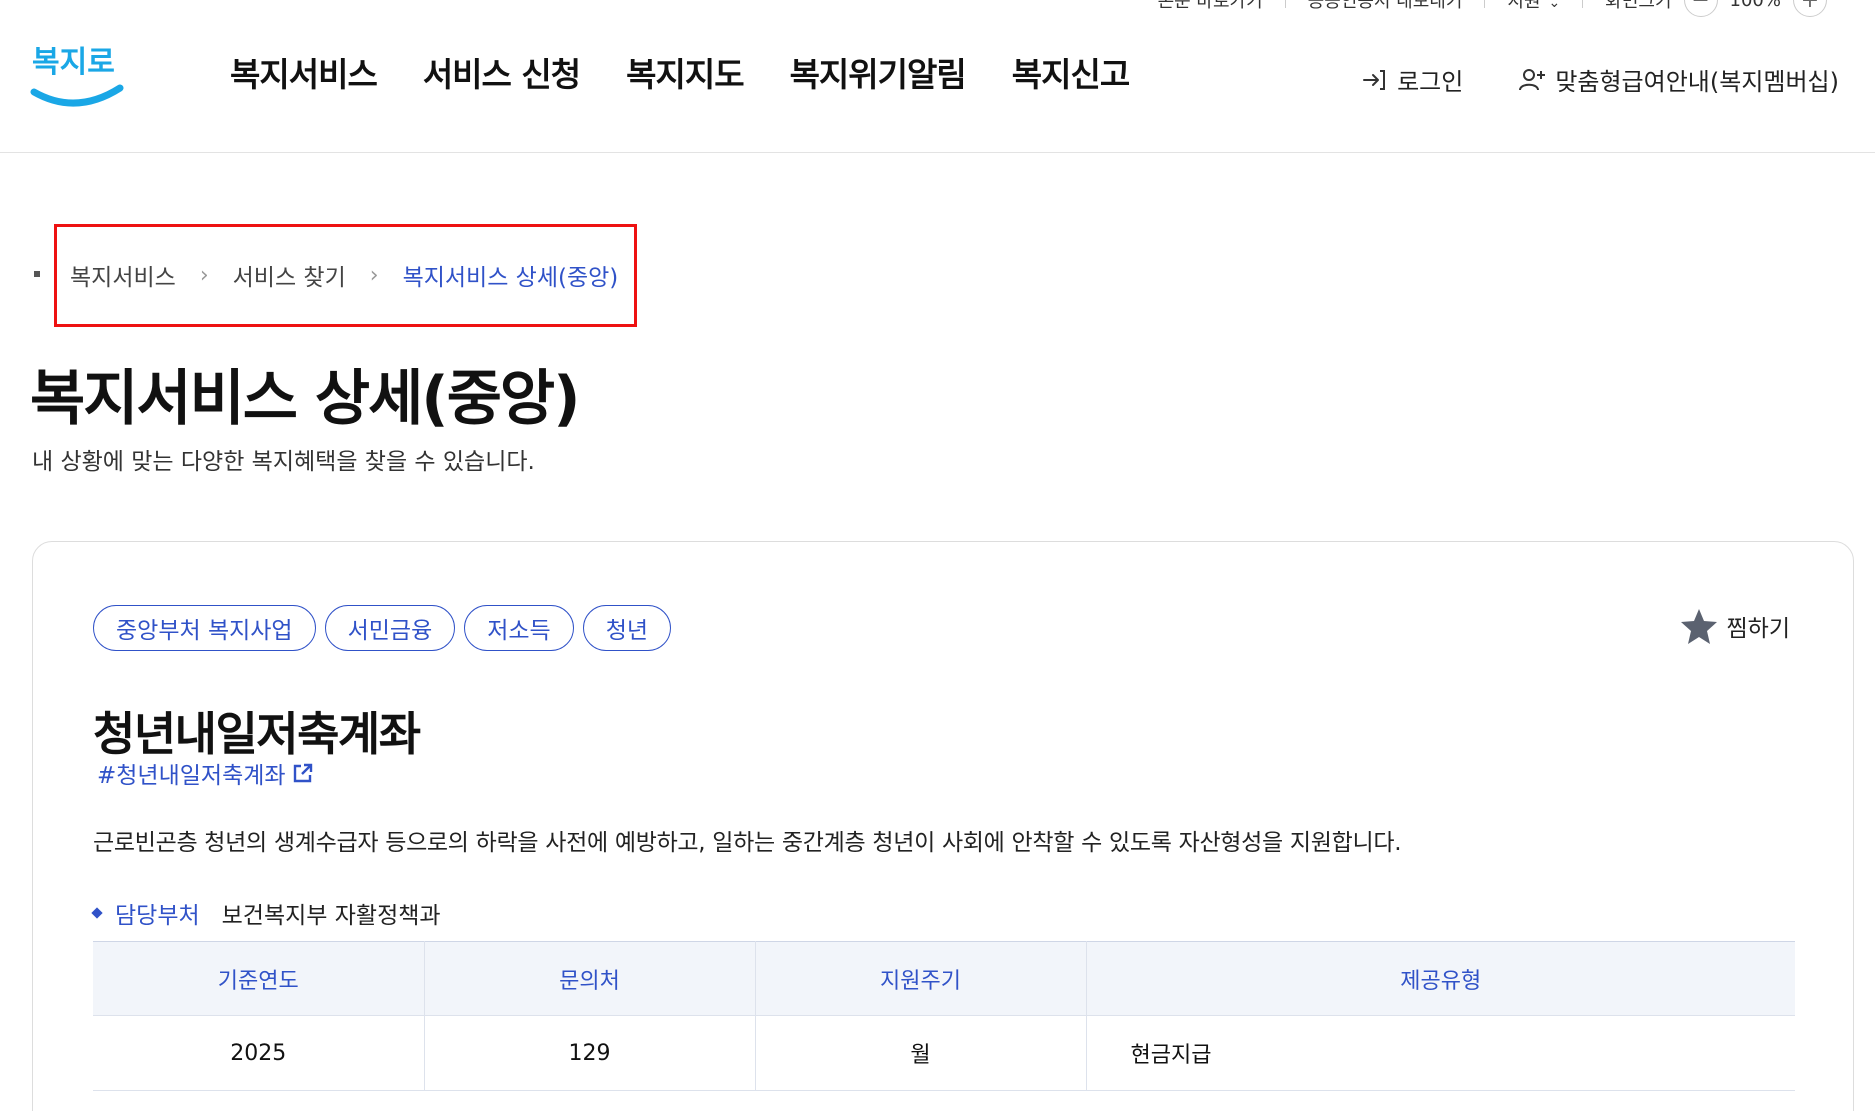 The width and height of the screenshot is (1875, 1111). I want to click on login-link: 로그인, so click(1411, 79).